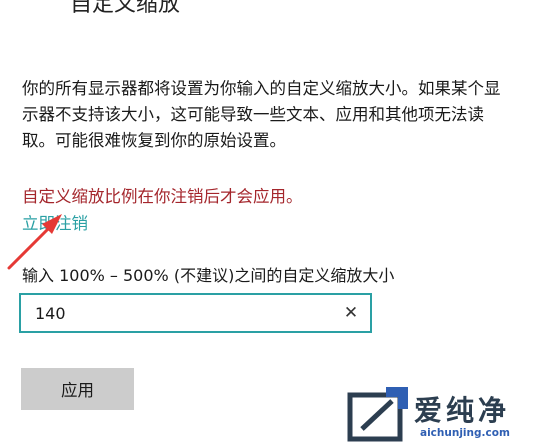  I want to click on watermark: 爱纯净 aichunjing.com, so click(443, 415).